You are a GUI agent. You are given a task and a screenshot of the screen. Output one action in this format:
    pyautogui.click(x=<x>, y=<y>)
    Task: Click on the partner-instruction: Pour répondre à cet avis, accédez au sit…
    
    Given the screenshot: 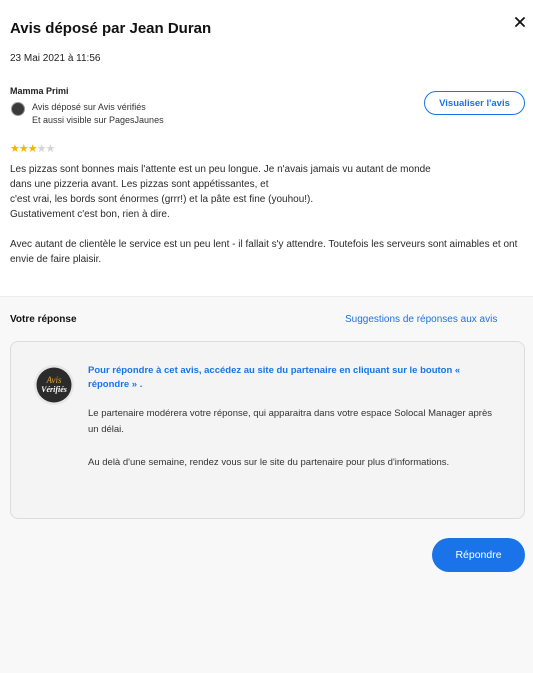 What is the action you would take?
    pyautogui.click(x=274, y=377)
    